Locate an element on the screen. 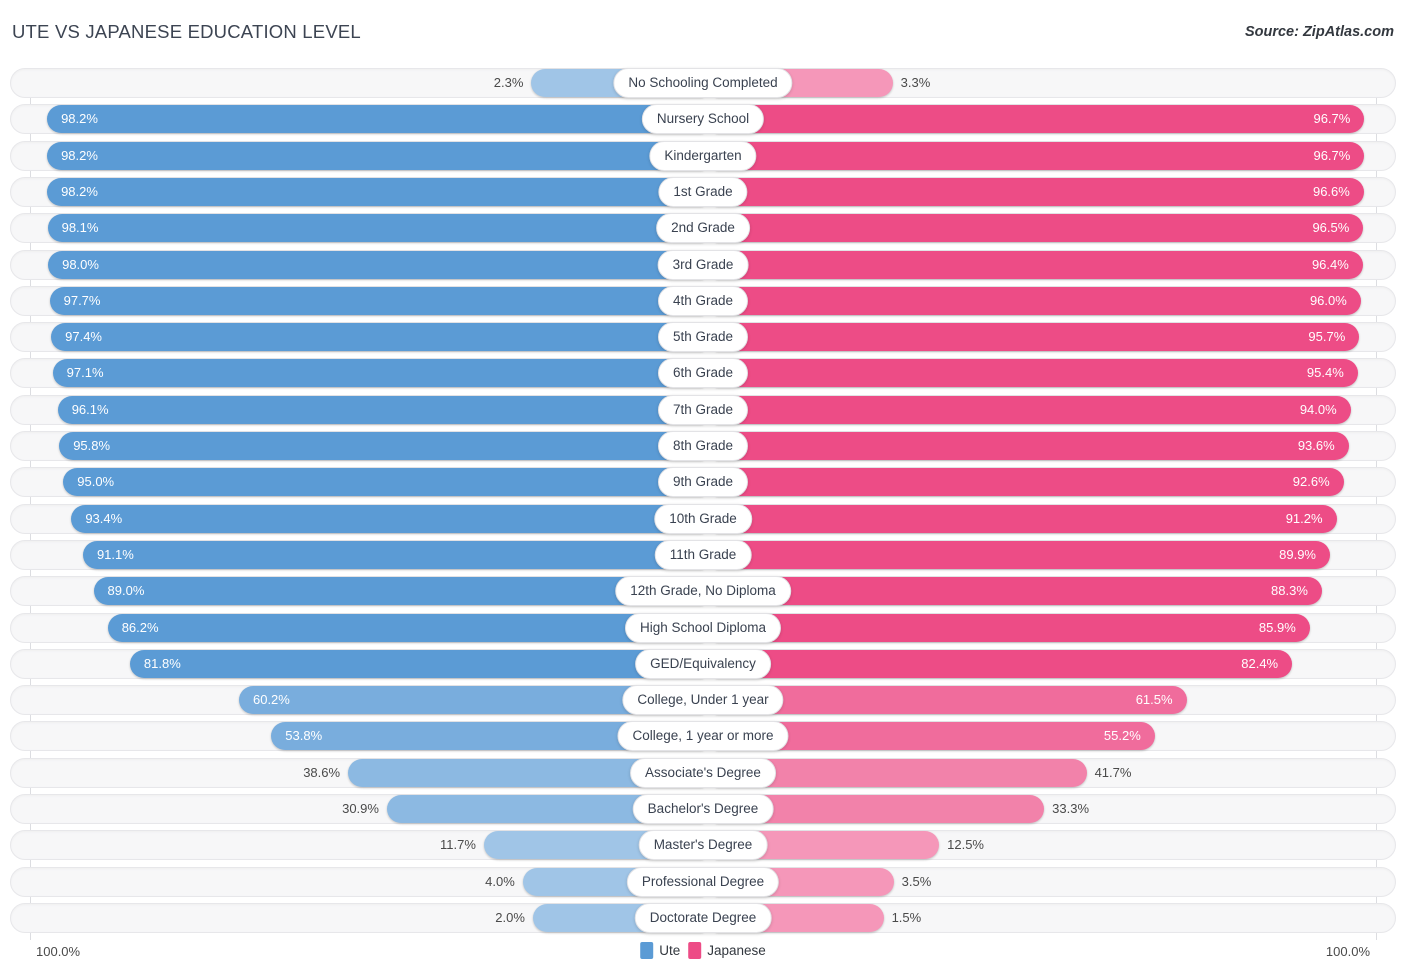 The image size is (1406, 975). value-label-japanese: 89.9% is located at coordinates (1297, 554).